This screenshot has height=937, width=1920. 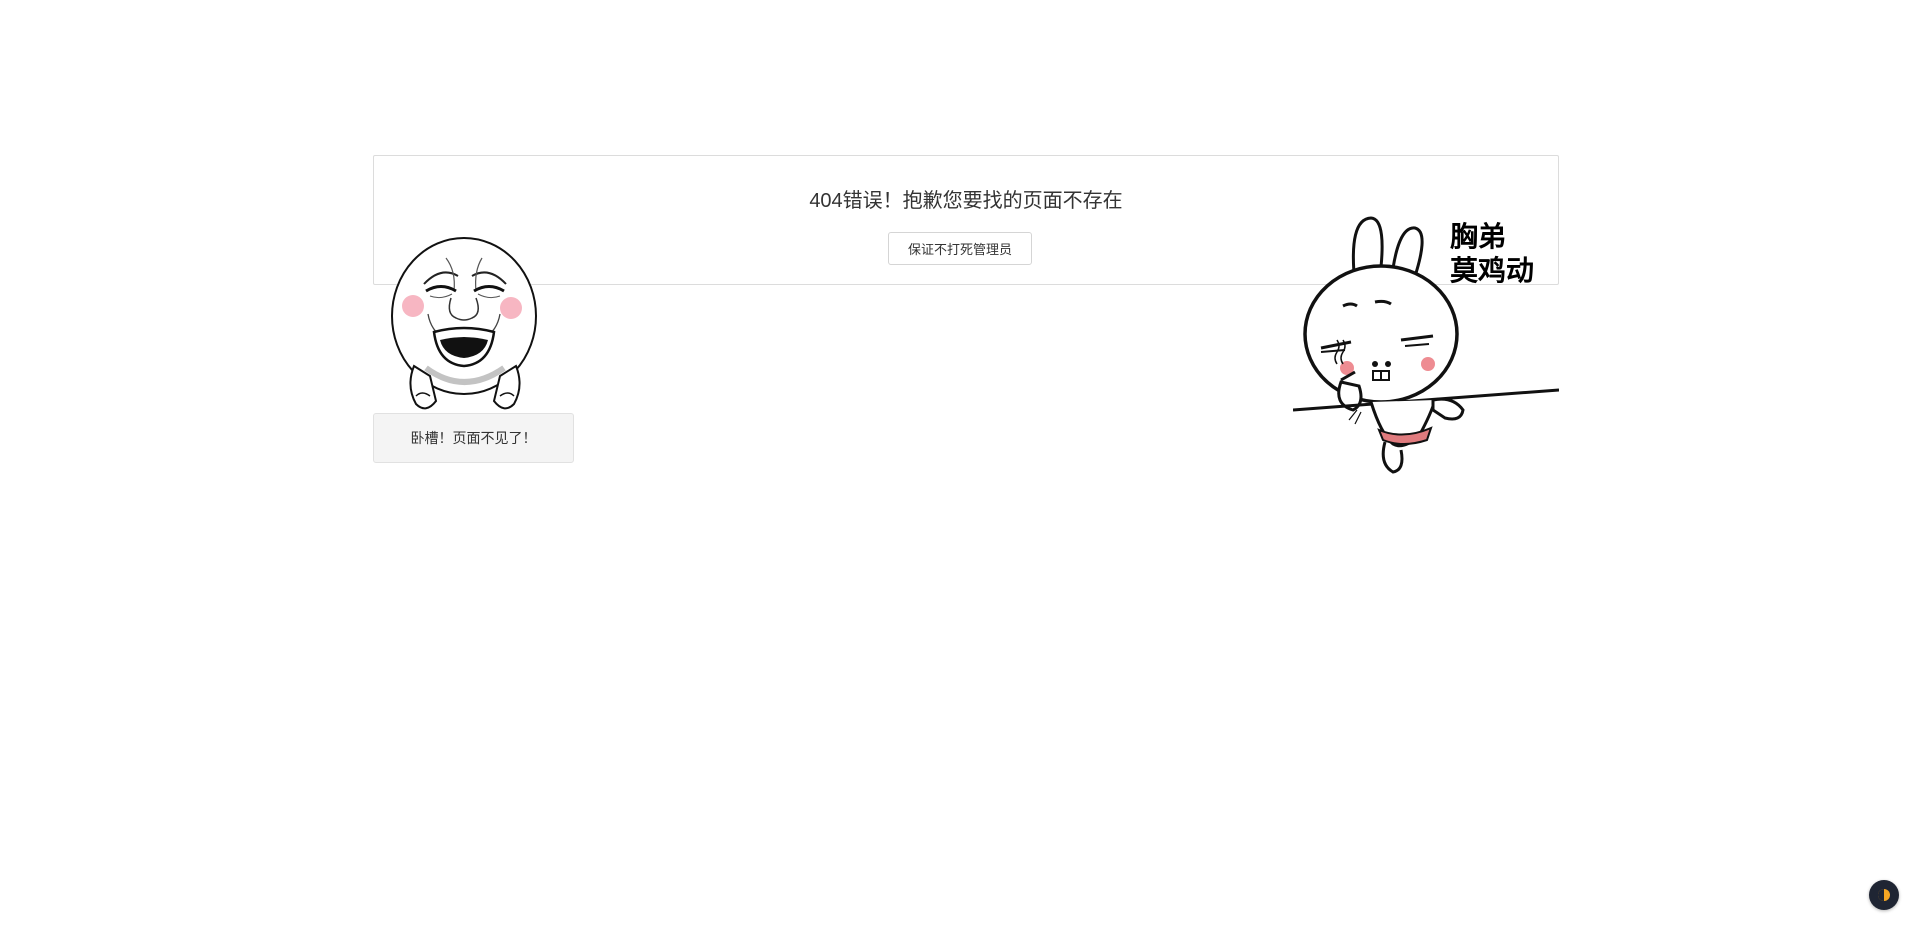 What do you see at coordinates (966, 201) in the screenshot?
I see `error-title: 404错误！抱歉您要找的页面不存在` at bounding box center [966, 201].